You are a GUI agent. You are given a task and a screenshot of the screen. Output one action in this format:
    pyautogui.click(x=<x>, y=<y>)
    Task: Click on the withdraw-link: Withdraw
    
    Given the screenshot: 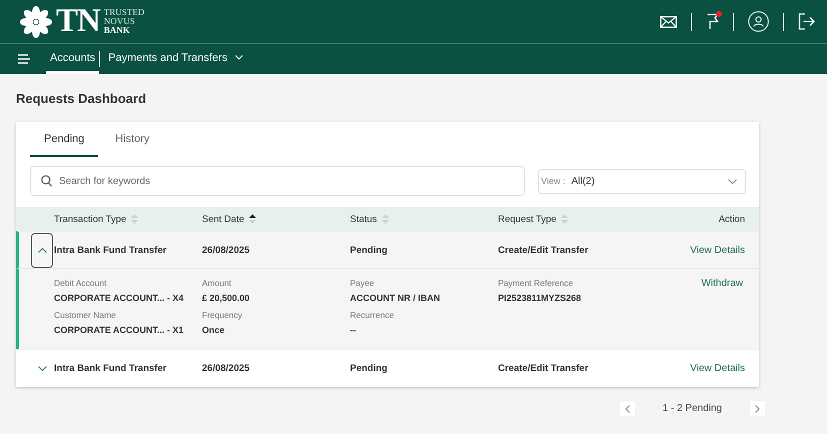 What is the action you would take?
    pyautogui.click(x=722, y=283)
    